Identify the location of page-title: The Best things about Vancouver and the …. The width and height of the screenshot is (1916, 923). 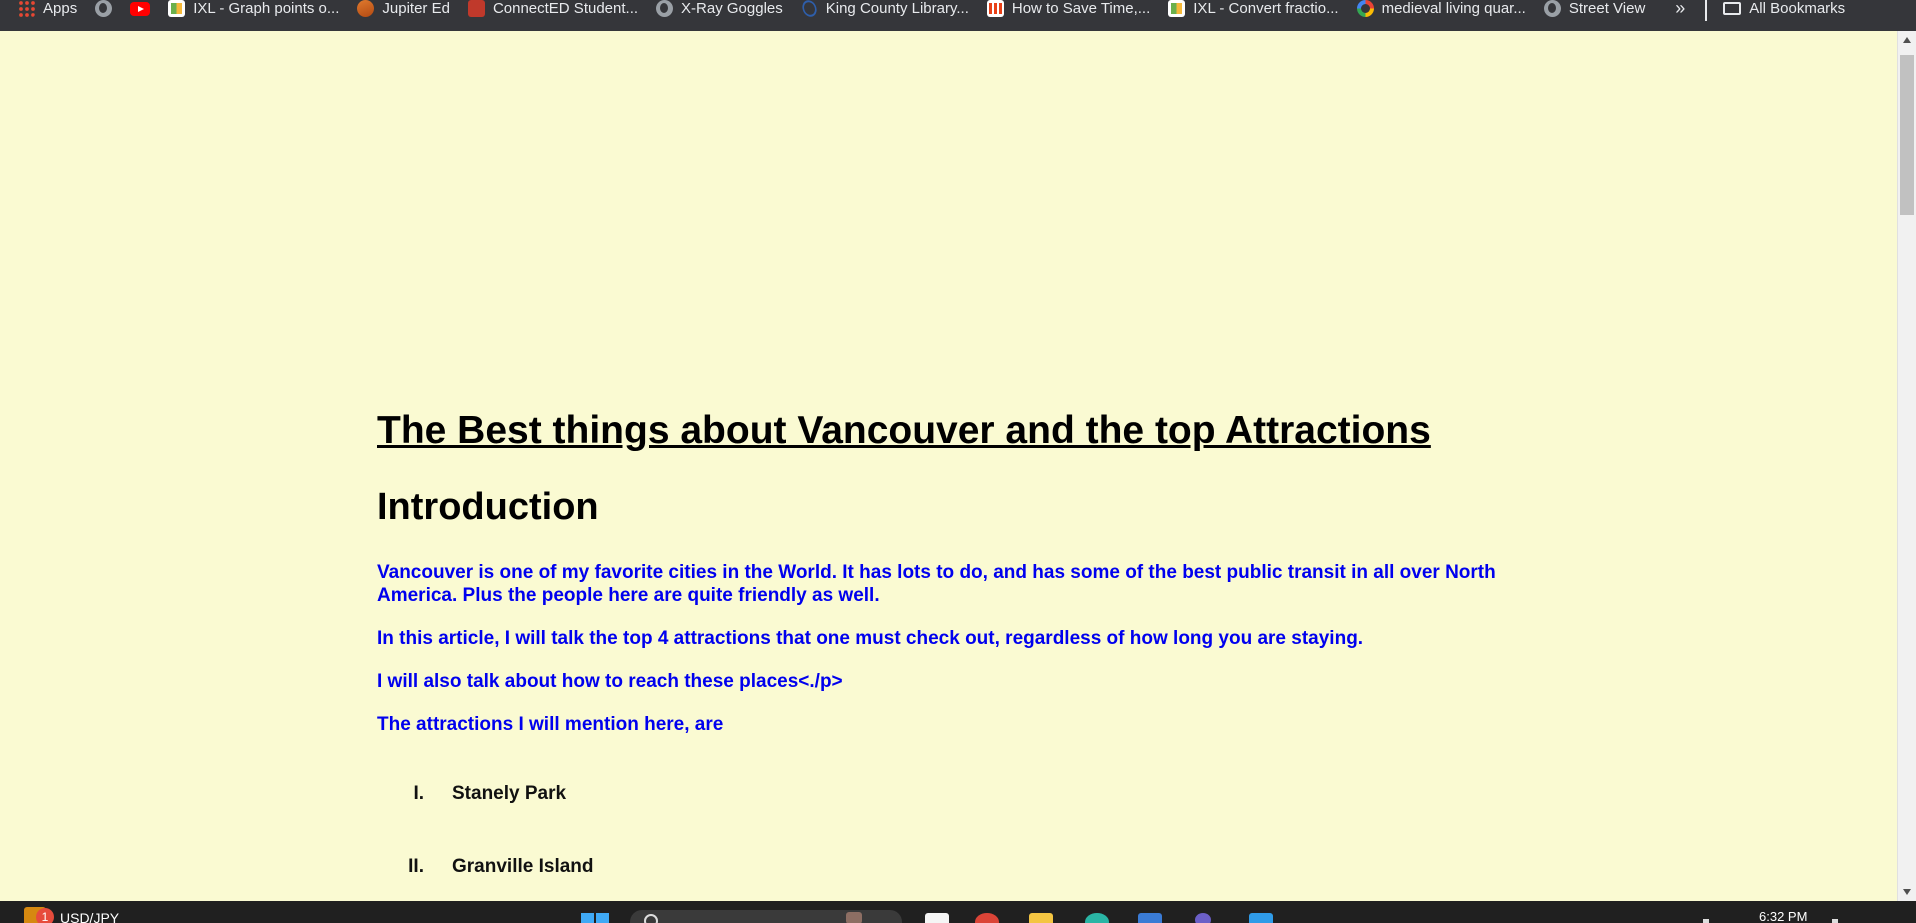
(904, 430).